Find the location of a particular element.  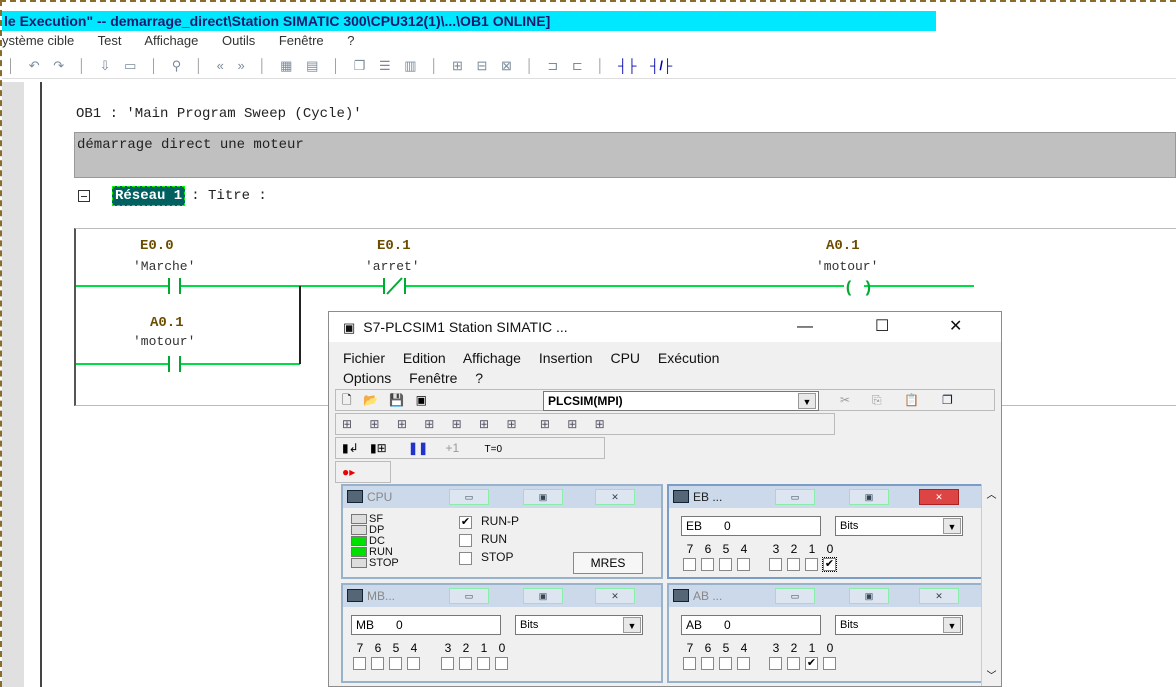

open-branch-icon: ⊐ is located at coordinates (552, 66).